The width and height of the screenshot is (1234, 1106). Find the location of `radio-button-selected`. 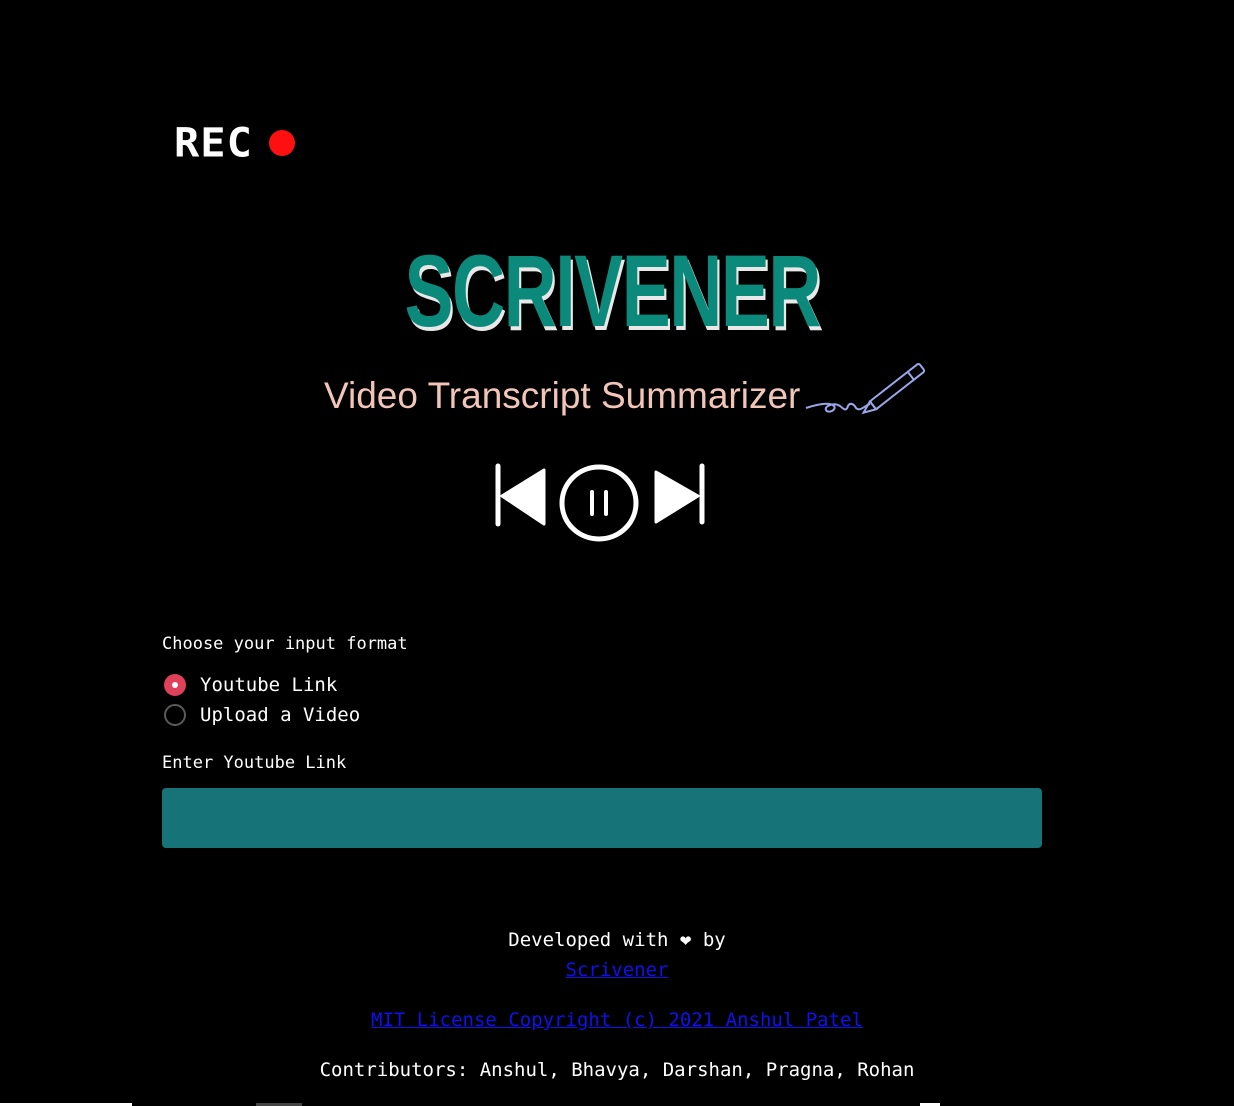

radio-button-selected is located at coordinates (175, 685).